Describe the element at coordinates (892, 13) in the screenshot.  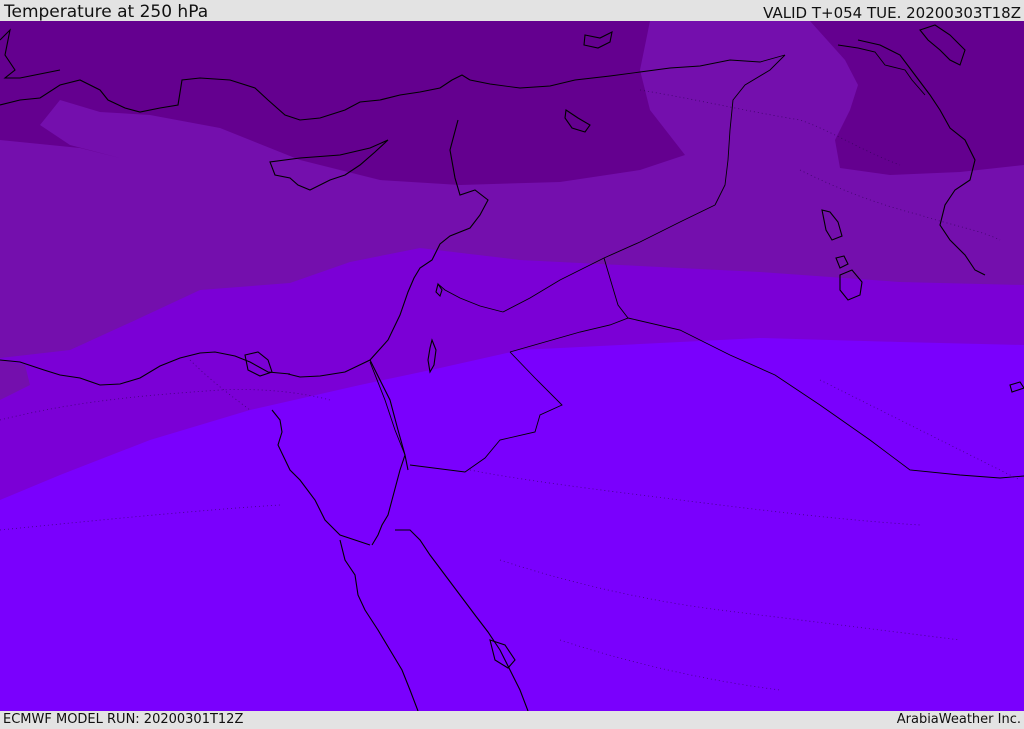
I see `valid-time: VALID T+054 TUE. 20200303T18Z` at that location.